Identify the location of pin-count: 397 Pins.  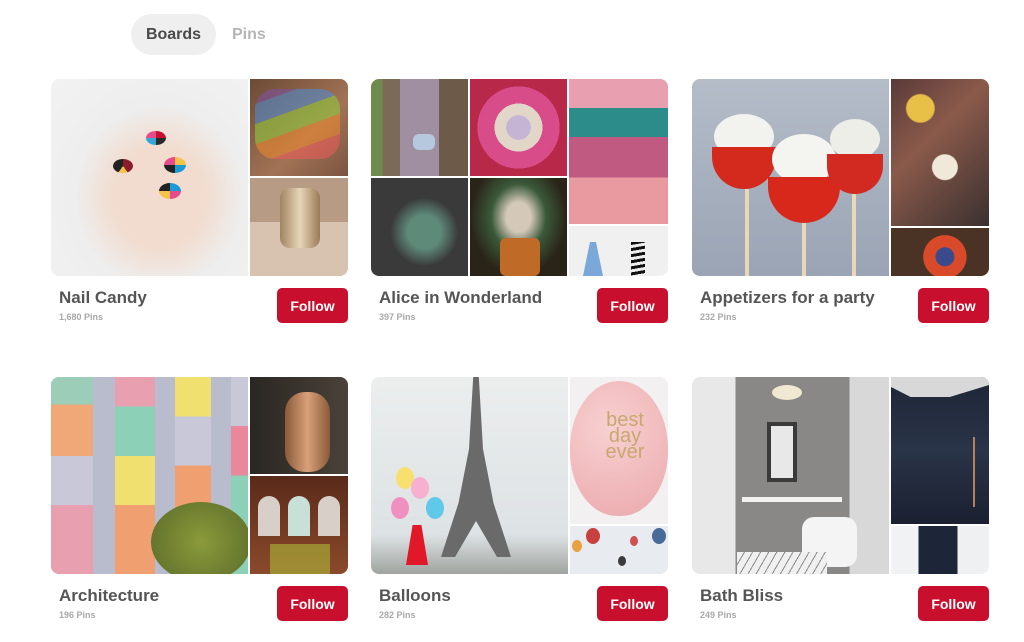
(397, 317).